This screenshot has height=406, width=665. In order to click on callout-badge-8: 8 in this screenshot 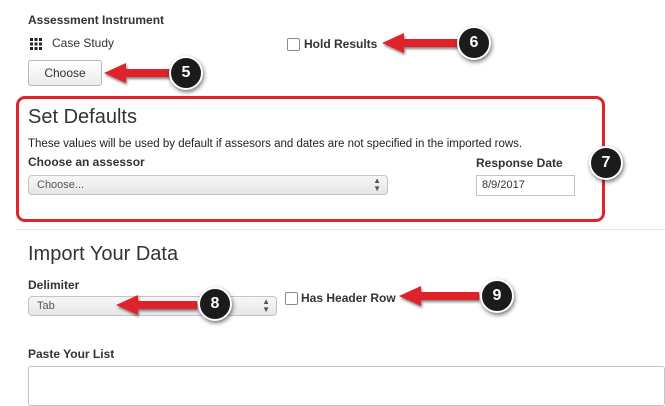, I will do `click(215, 304)`.